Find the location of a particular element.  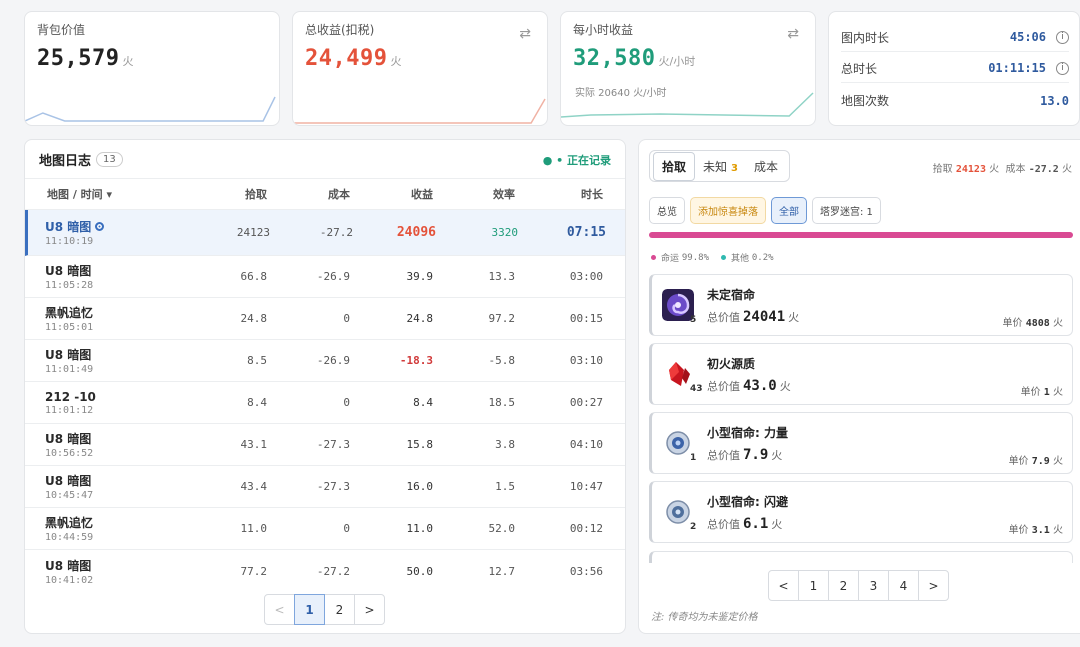

col-pick: 拾取 is located at coordinates (221, 194).